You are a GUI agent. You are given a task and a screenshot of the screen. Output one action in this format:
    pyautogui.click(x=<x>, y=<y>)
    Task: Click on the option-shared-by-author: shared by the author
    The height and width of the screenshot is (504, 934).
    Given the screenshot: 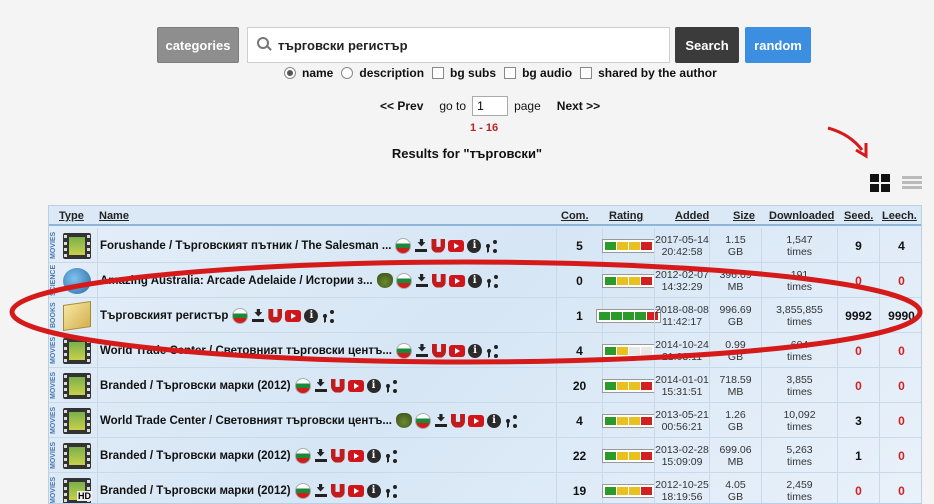 What is the action you would take?
    pyautogui.click(x=648, y=73)
    